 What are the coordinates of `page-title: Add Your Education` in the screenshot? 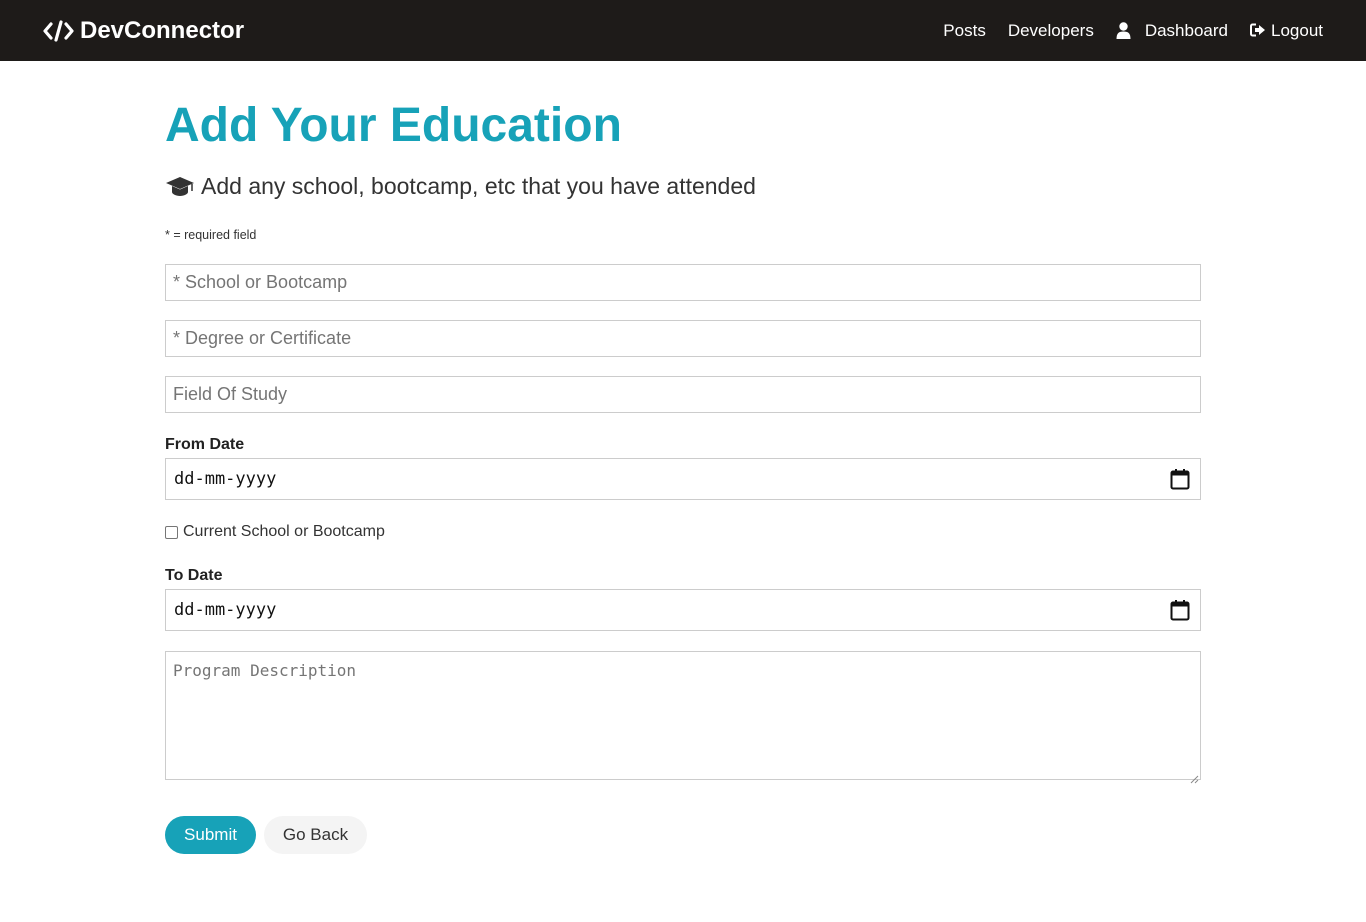 It's located at (393, 125).